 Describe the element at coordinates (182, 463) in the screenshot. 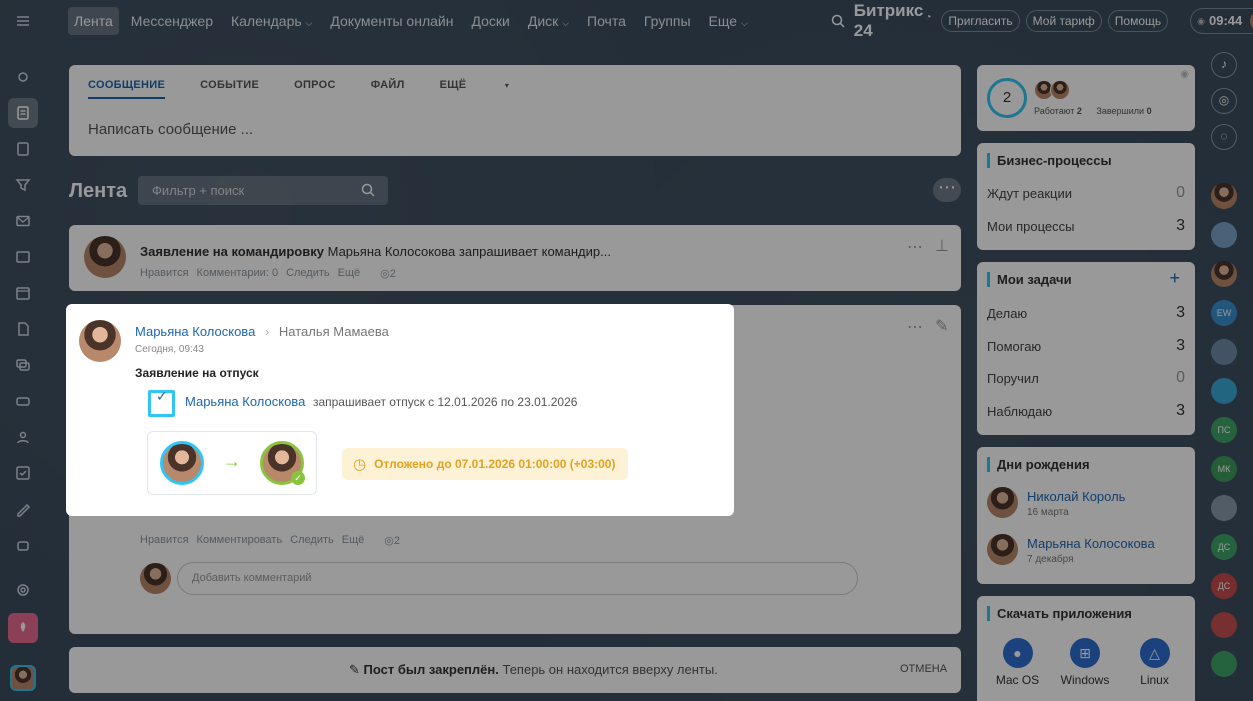

I see `requester-avatar` at that location.